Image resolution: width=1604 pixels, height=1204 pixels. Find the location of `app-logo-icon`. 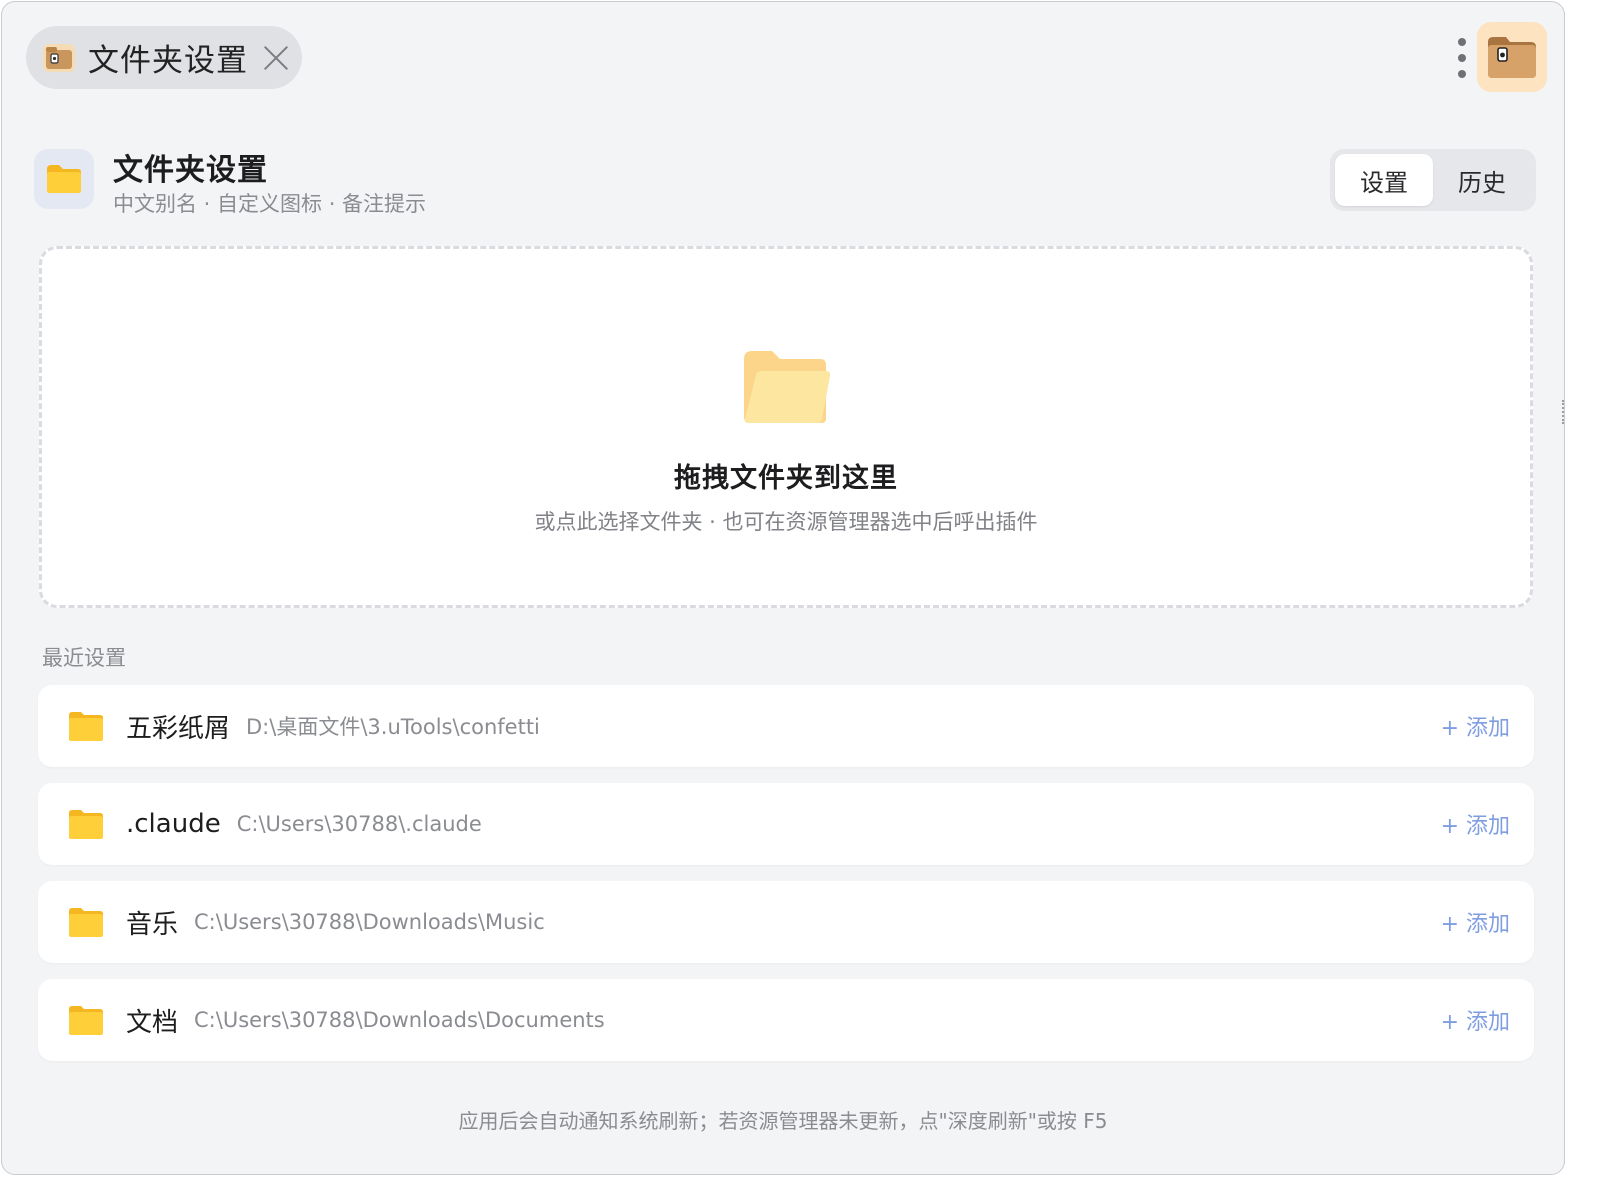

app-logo-icon is located at coordinates (1512, 57).